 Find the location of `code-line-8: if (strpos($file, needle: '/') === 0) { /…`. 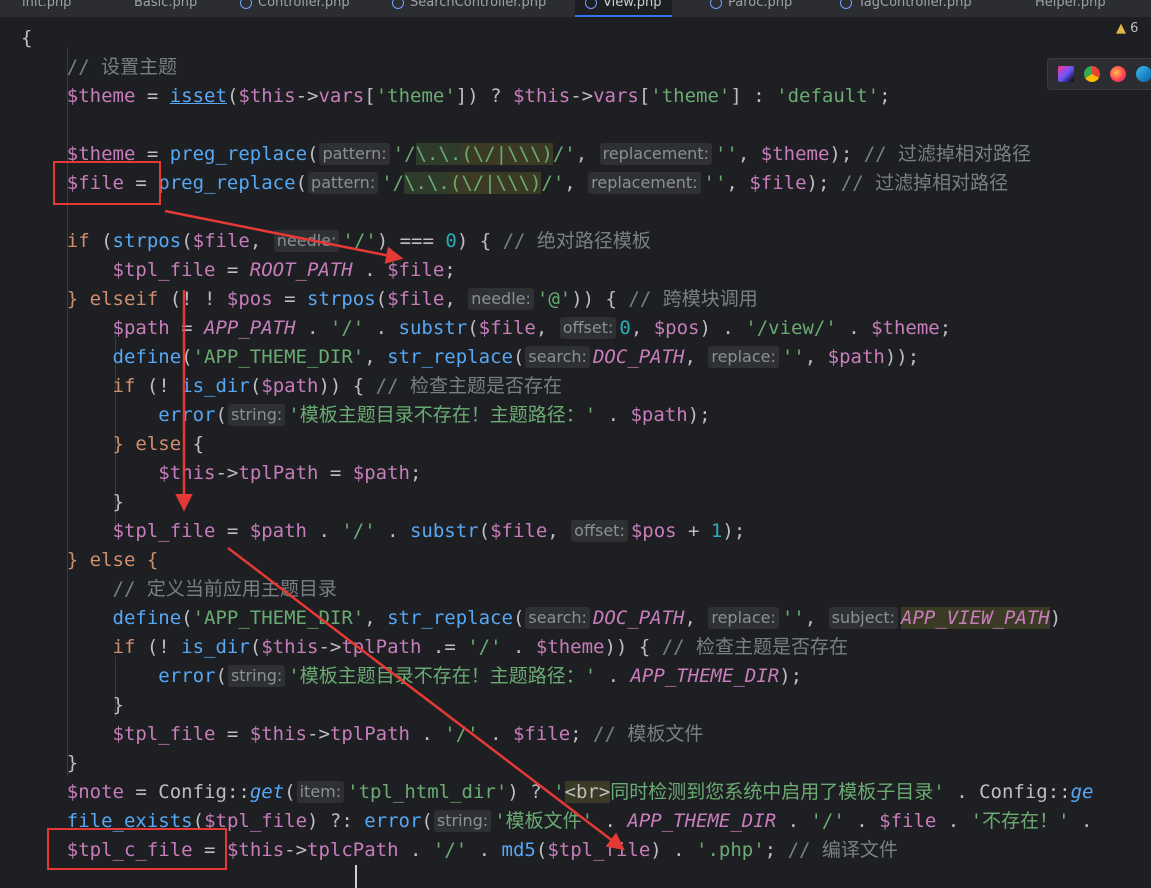

code-line-8: if (strpos($file, needle: '/') === 0) { /… is located at coordinates (336, 241).